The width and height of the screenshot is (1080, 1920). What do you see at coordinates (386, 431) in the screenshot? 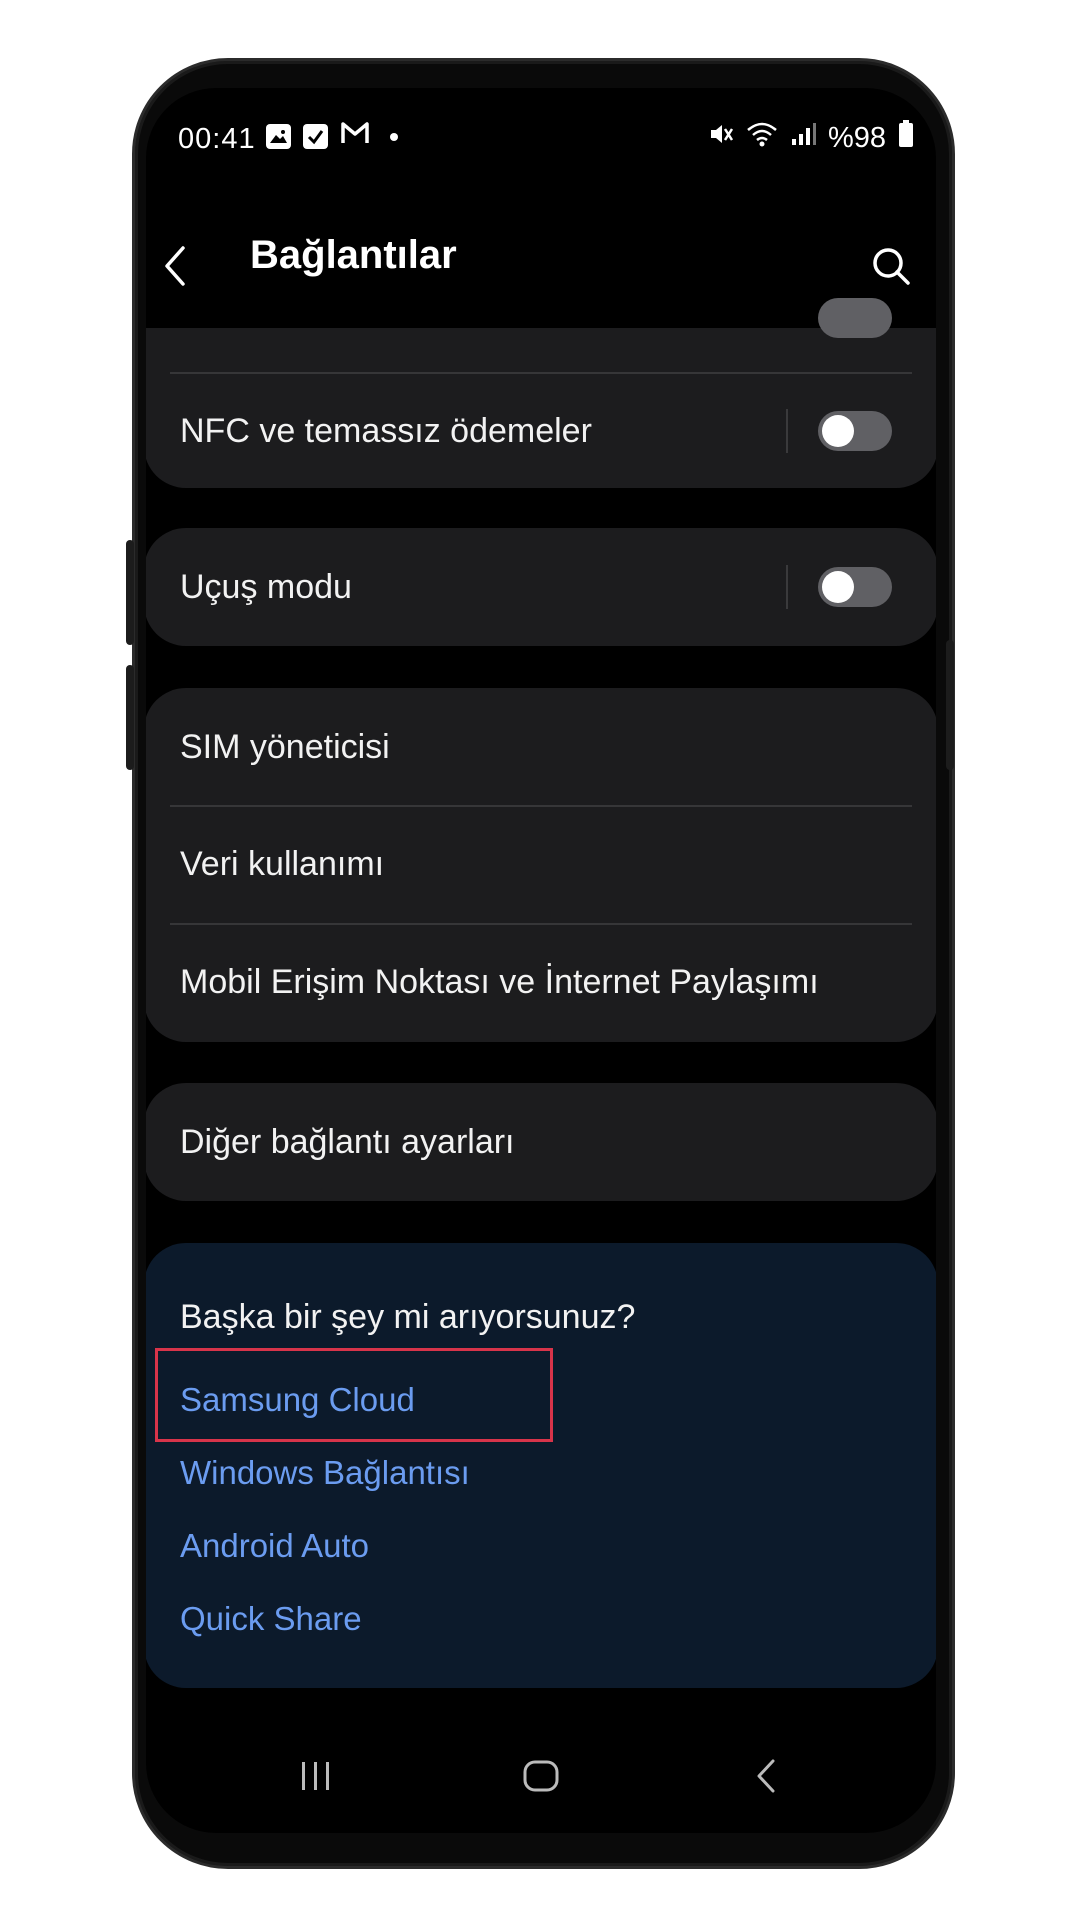
I see `nfc-label: NFC ve temassız ödemeler` at bounding box center [386, 431].